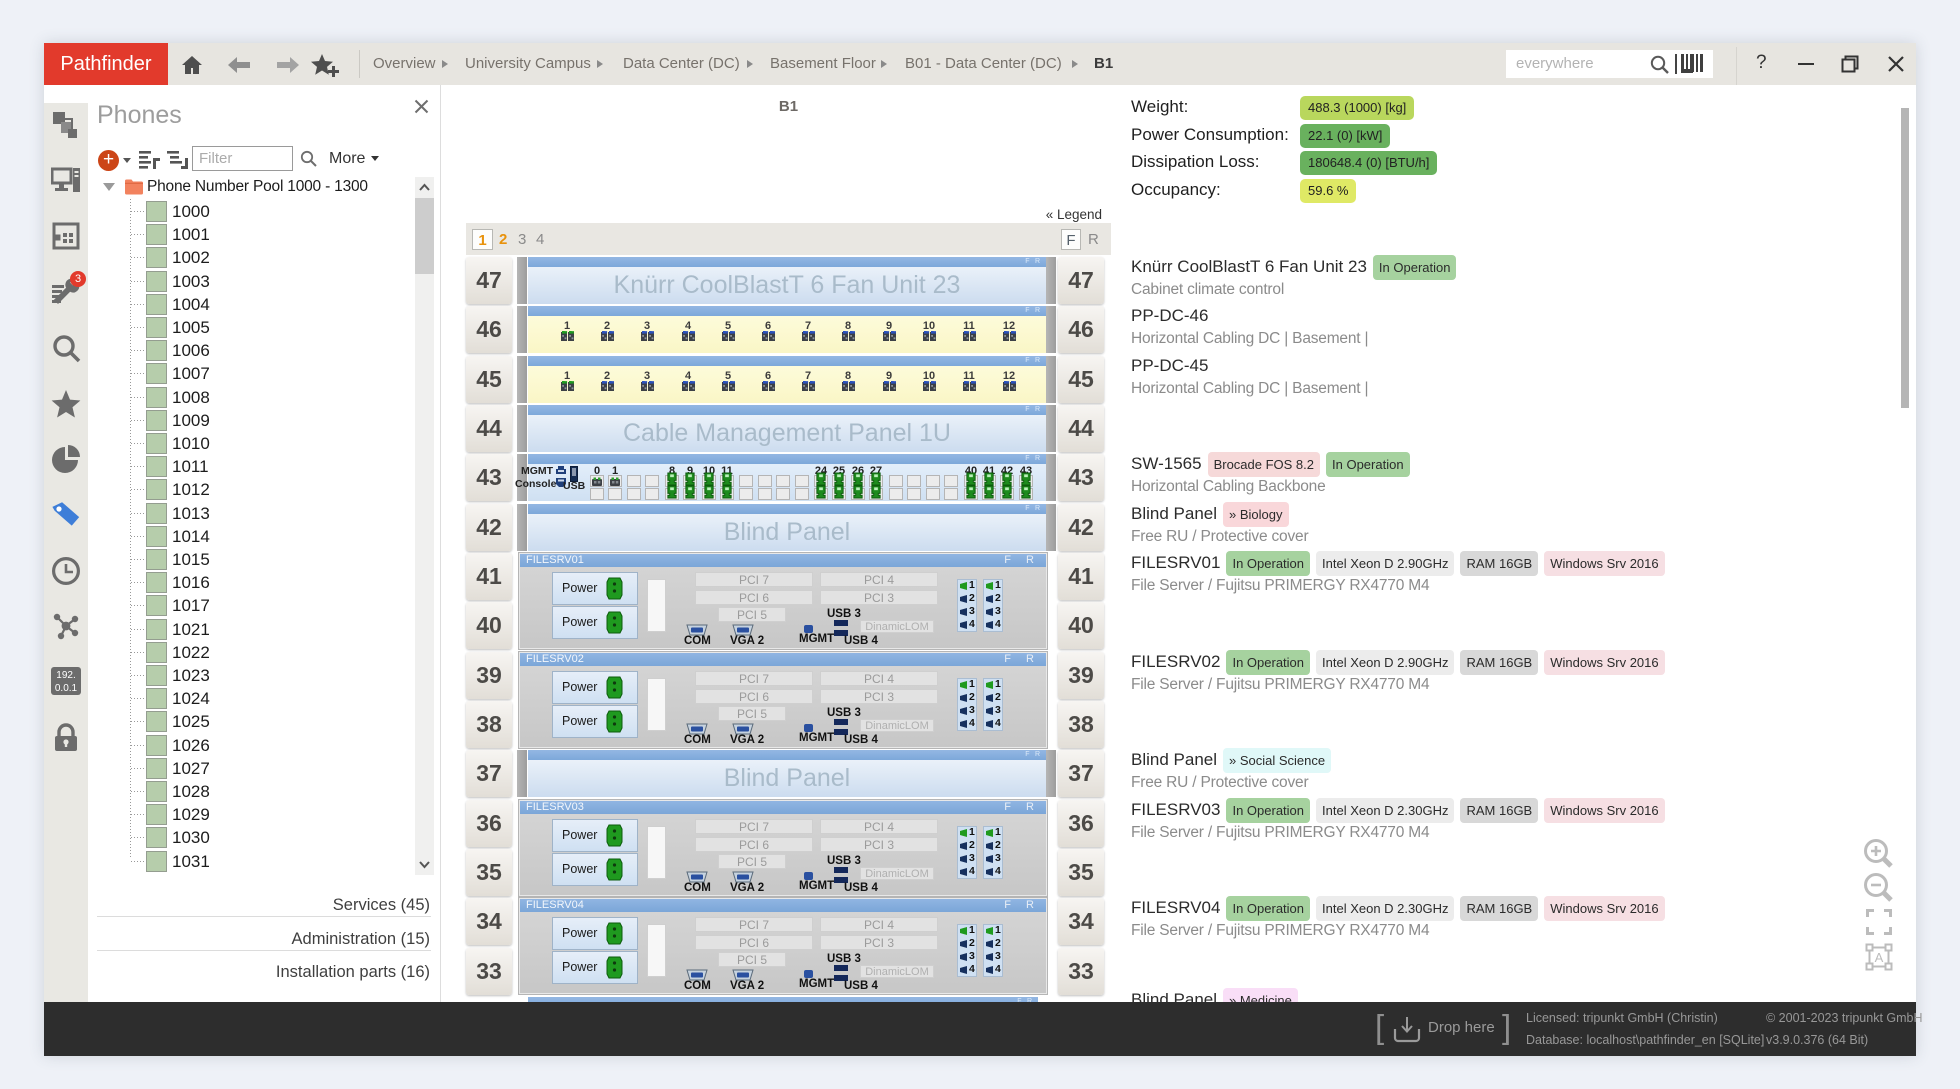 The width and height of the screenshot is (1960, 1089). What do you see at coordinates (1879, 957) in the screenshot?
I see `svg-text: A` at bounding box center [1879, 957].